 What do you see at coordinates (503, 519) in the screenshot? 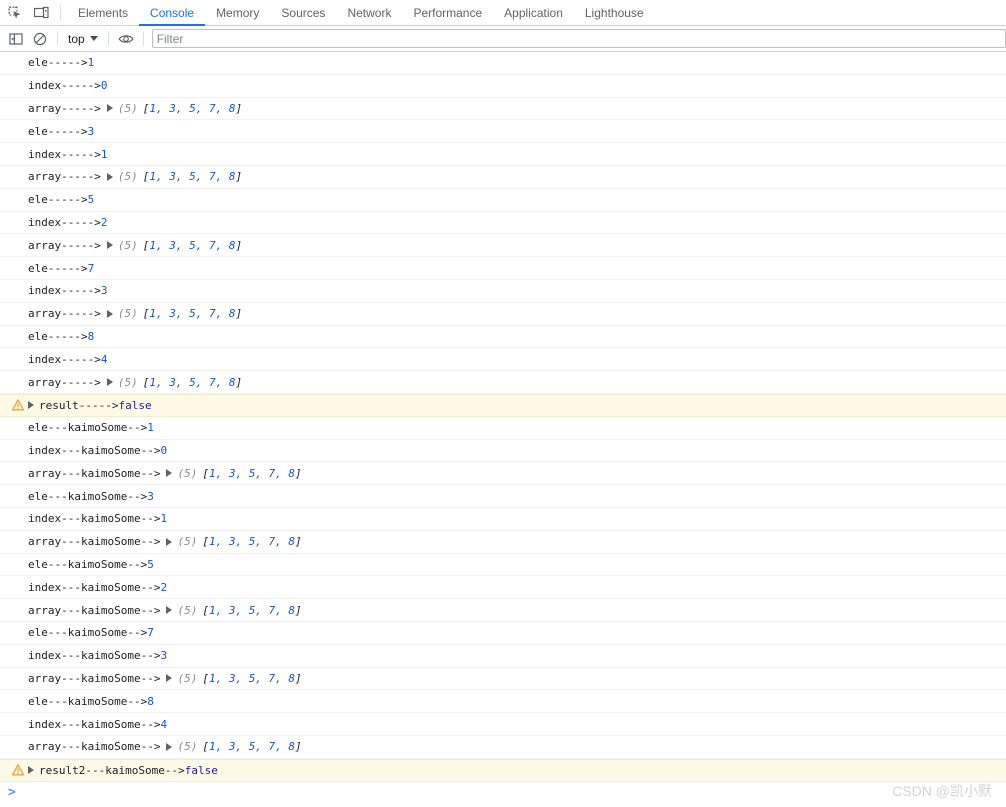
I see `console-log-row: index---kaimoSome--> 1` at bounding box center [503, 519].